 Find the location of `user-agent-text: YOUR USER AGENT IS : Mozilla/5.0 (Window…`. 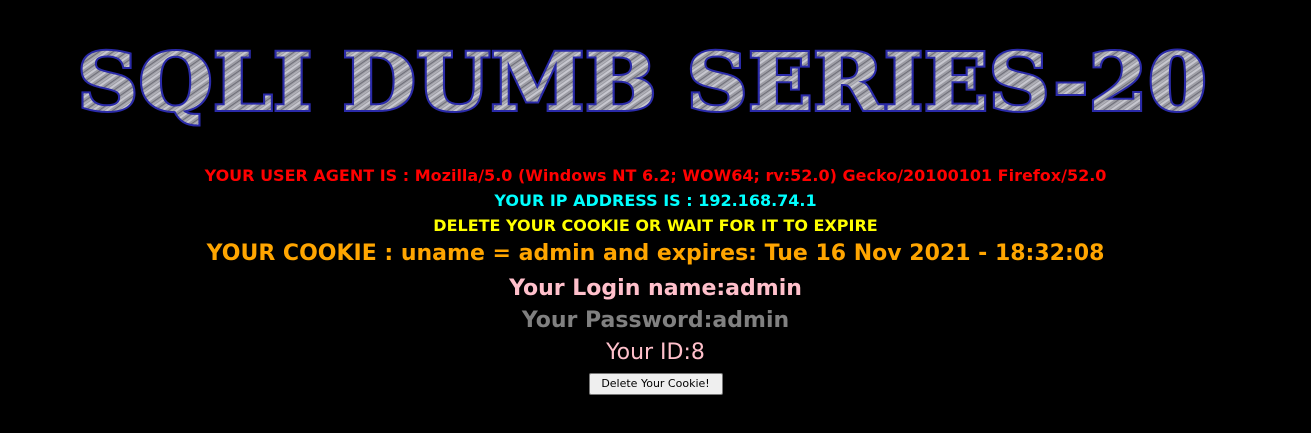

user-agent-text: YOUR USER AGENT IS : Mozilla/5.0 (Window… is located at coordinates (655, 175).